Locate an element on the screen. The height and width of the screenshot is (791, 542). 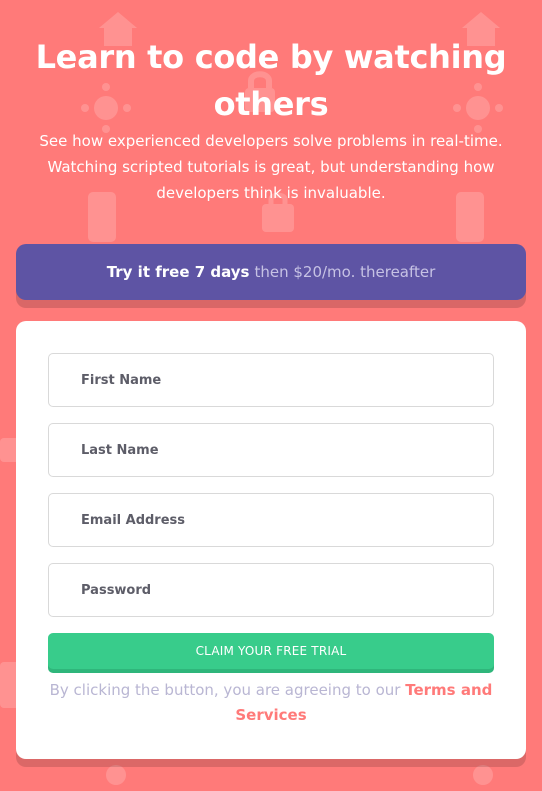
email-input is located at coordinates (287, 520).